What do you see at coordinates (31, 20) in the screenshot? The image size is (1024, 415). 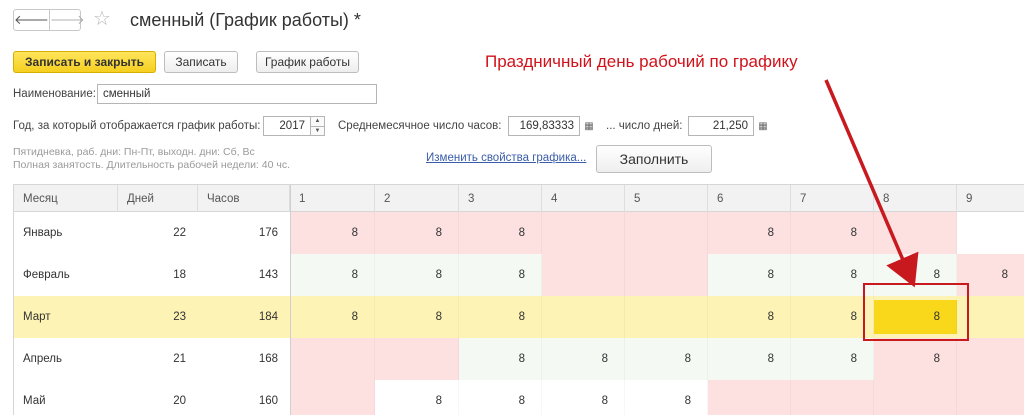 I see `back-arrow-icon: 🡐` at bounding box center [31, 20].